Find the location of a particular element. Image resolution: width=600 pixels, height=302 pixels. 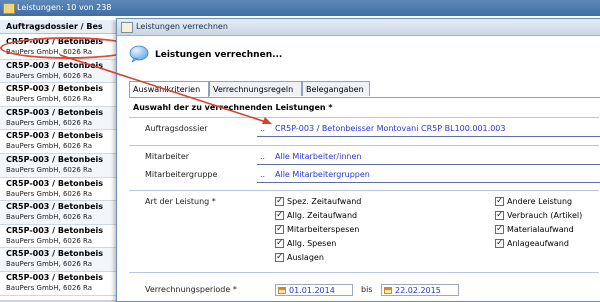

checkbox-label: Spez. Zeitaufwand is located at coordinates (324, 201).